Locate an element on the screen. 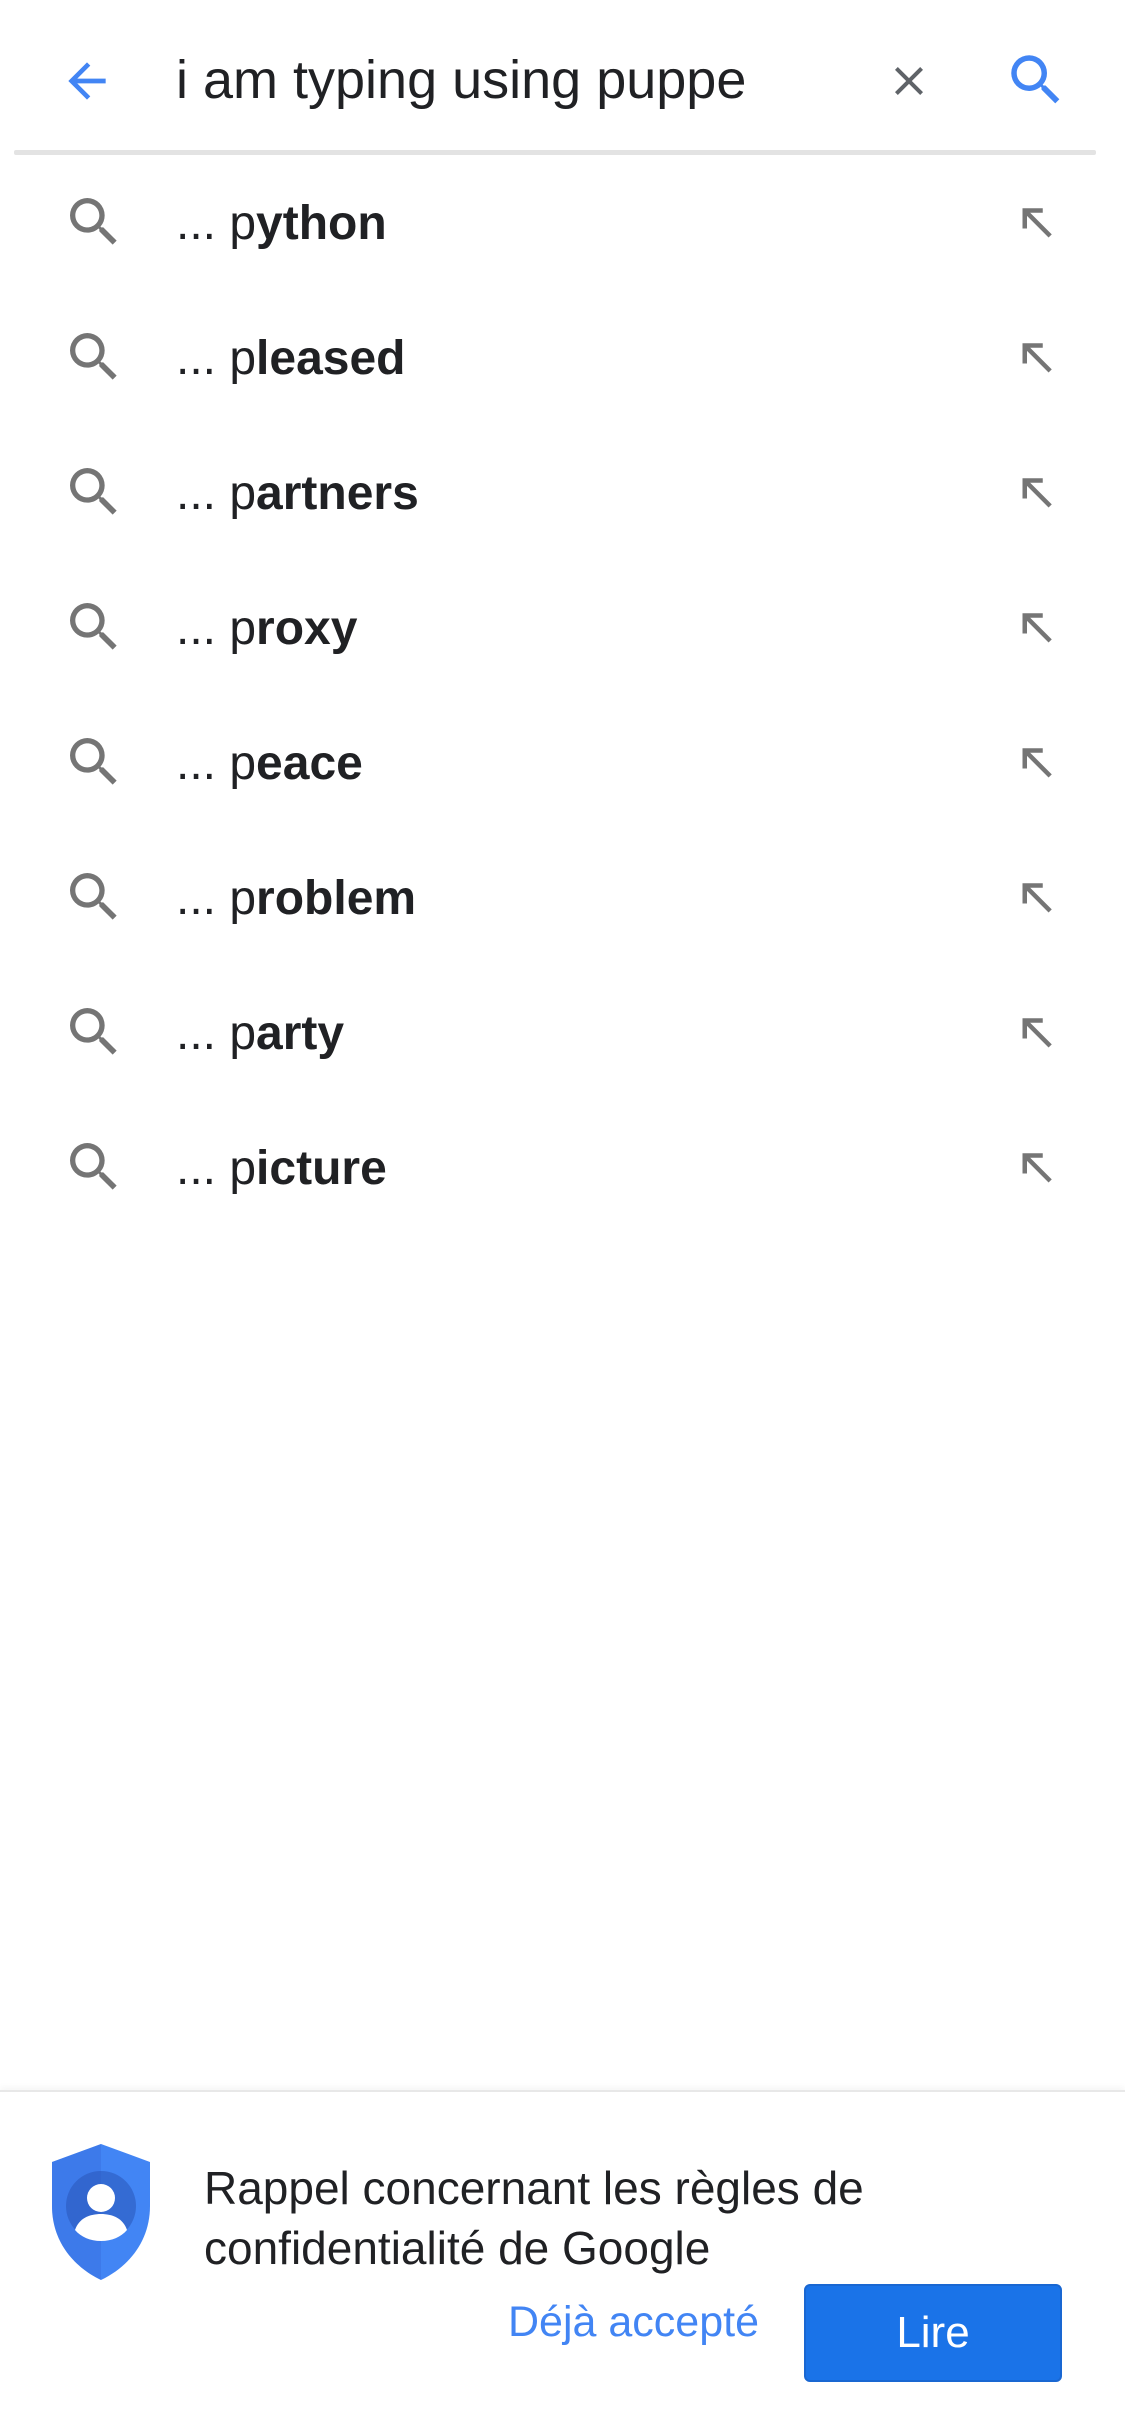 Image resolution: width=1125 pixels, height=2436 pixels. suggestion-text: ... partners is located at coordinates (297, 494).